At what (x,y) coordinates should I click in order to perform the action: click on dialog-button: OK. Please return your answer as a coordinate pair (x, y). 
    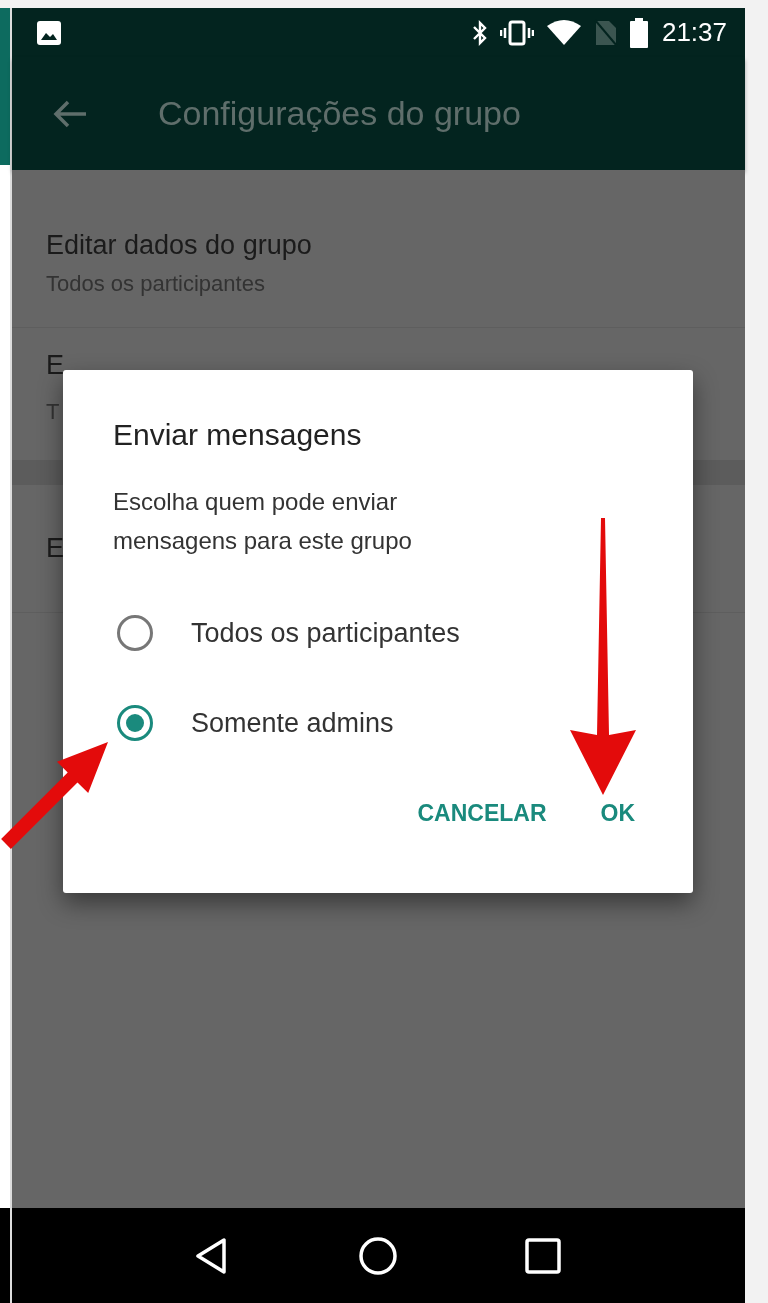
    Looking at the image, I should click on (617, 813).